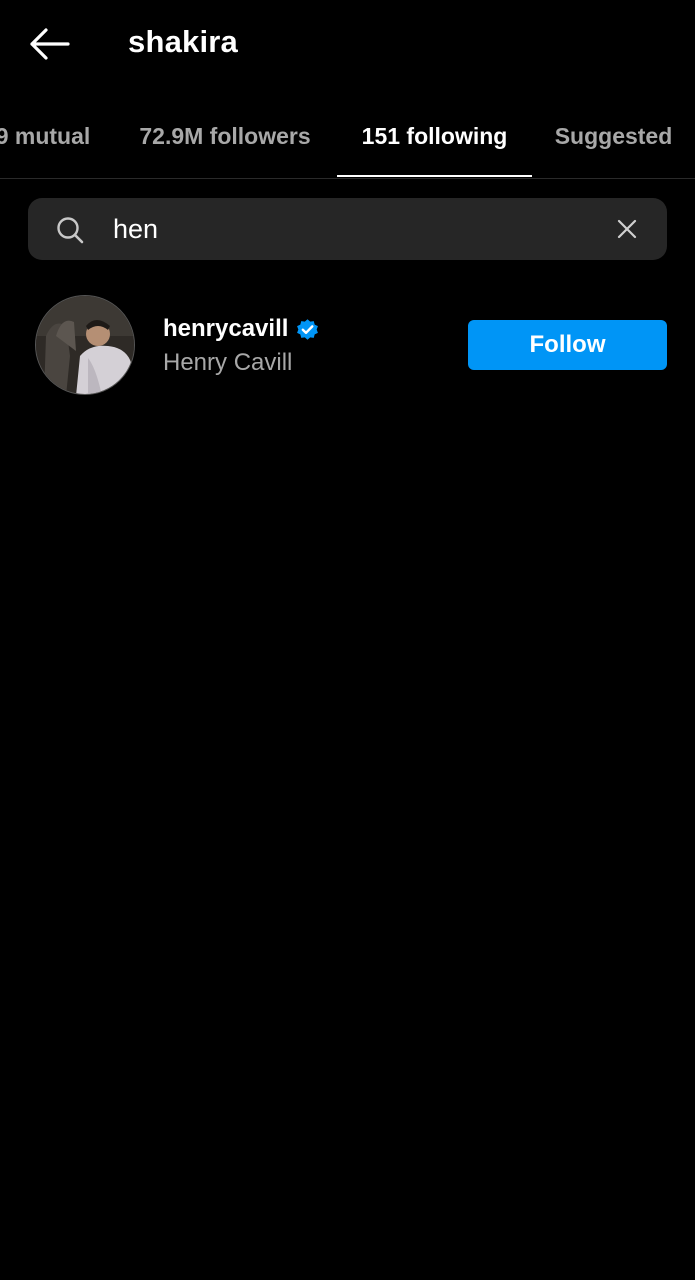 The image size is (695, 1280). Describe the element at coordinates (183, 41) in the screenshot. I see `page-title: shakira` at that location.